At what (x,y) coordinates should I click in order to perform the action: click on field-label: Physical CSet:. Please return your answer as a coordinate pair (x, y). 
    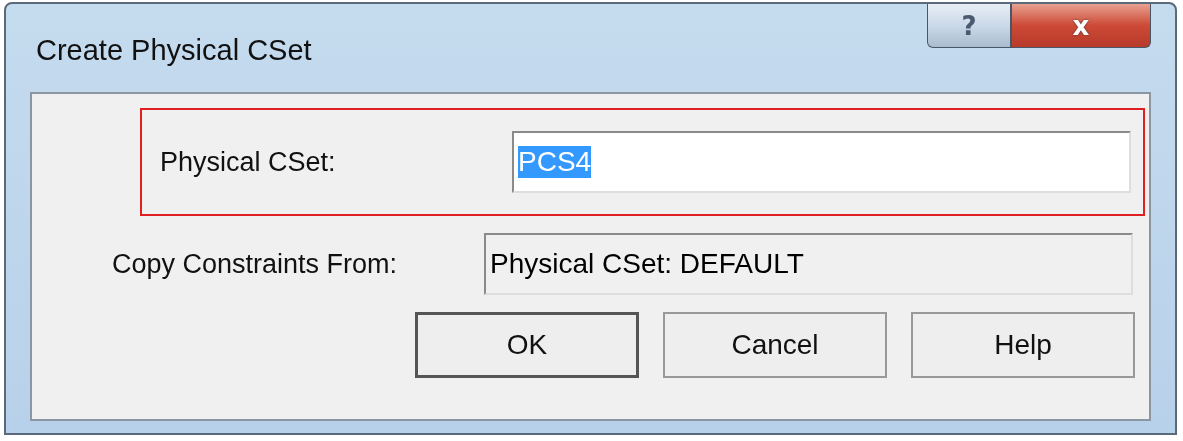
    Looking at the image, I should click on (248, 162).